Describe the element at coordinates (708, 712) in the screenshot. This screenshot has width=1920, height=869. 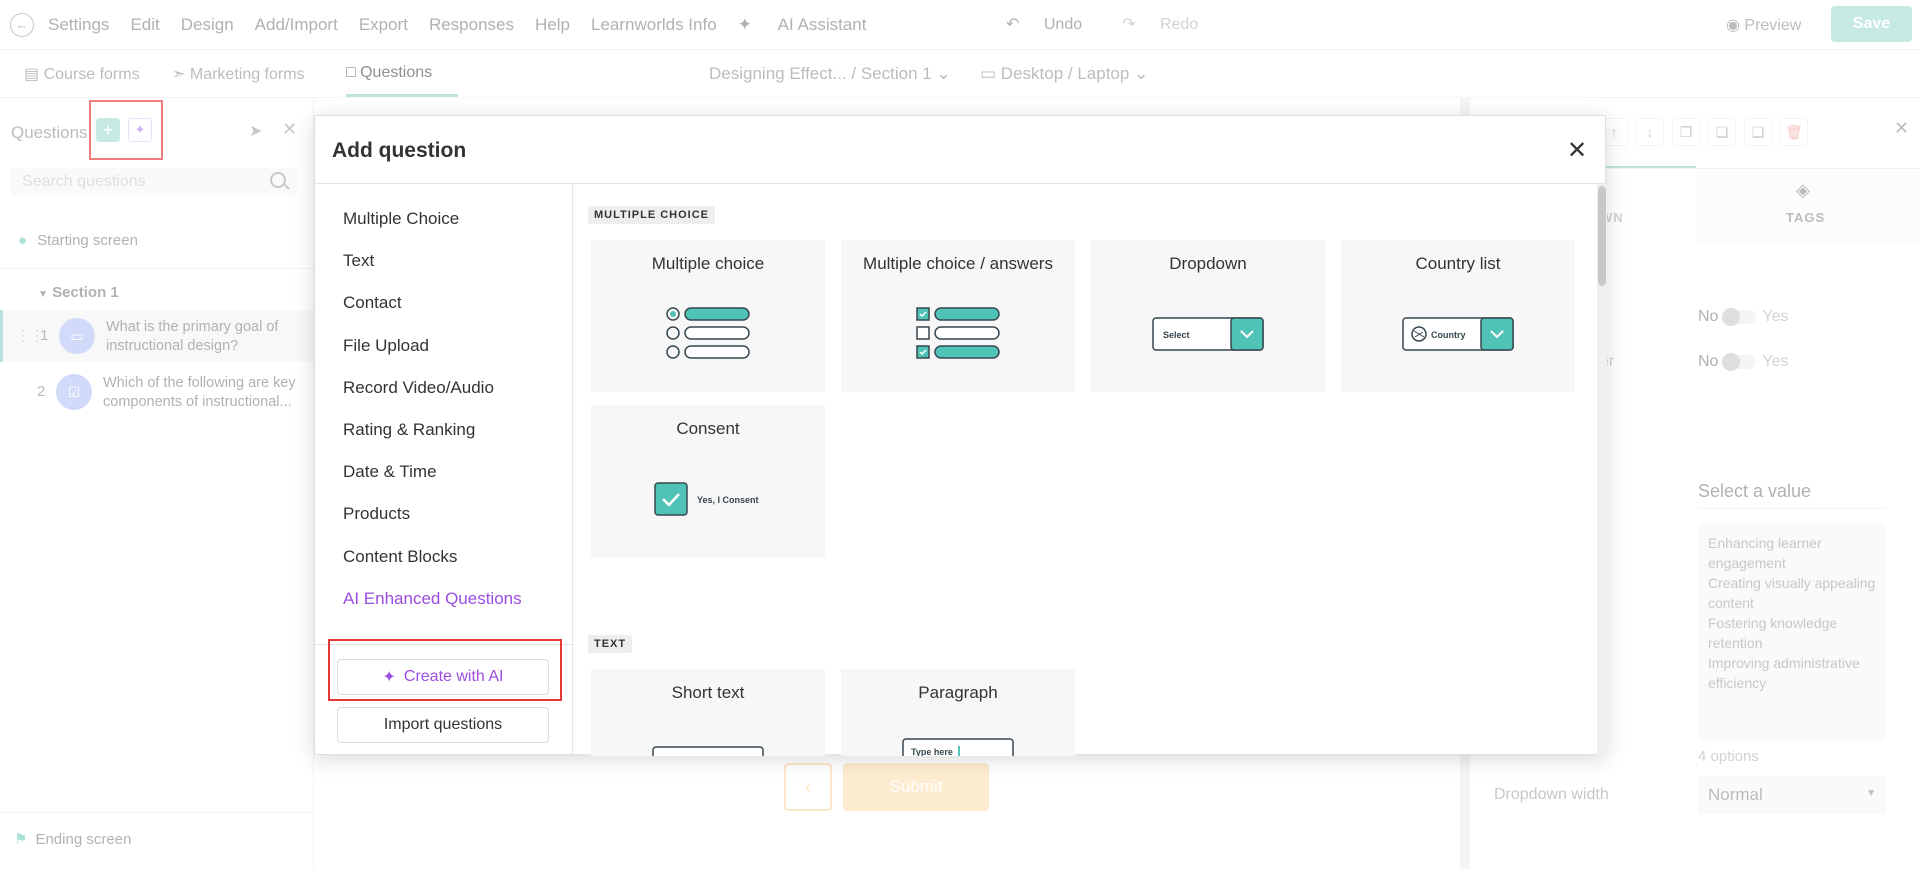
I see `card-short-text: Short text` at that location.